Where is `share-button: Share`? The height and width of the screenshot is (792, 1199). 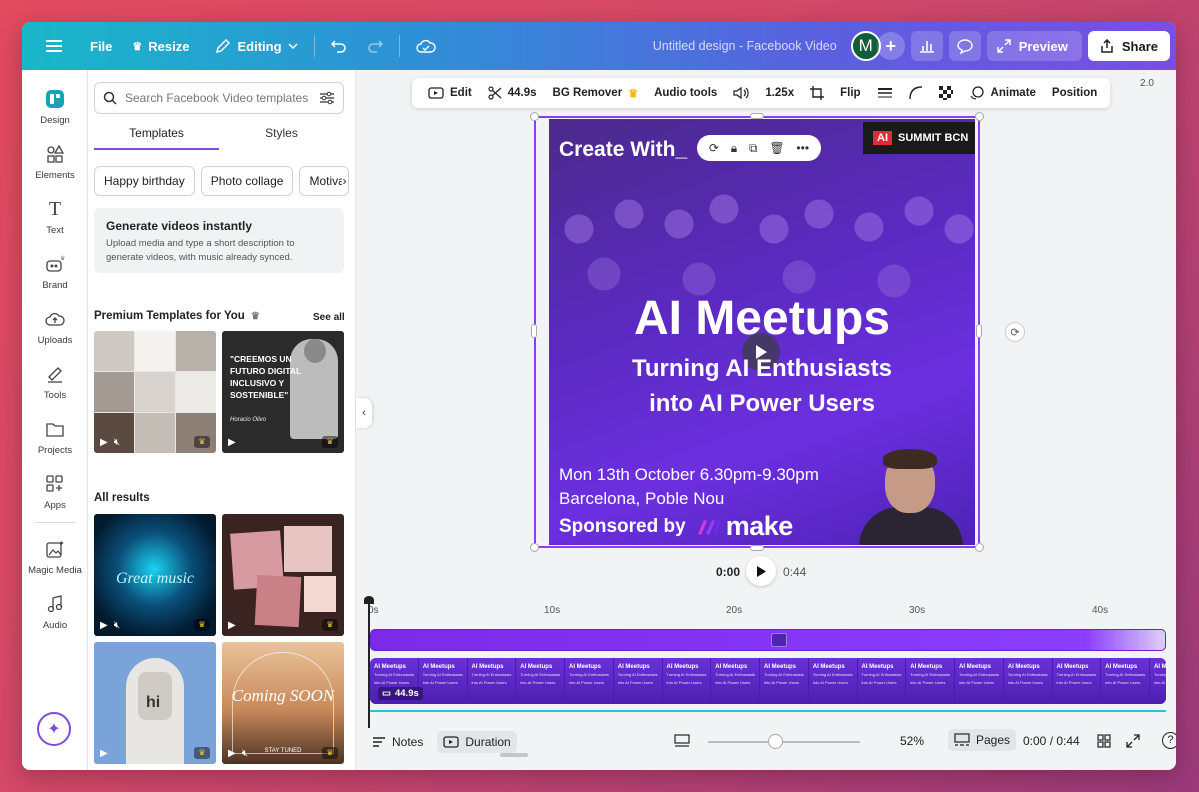
share-button: Share is located at coordinates (1128, 46).